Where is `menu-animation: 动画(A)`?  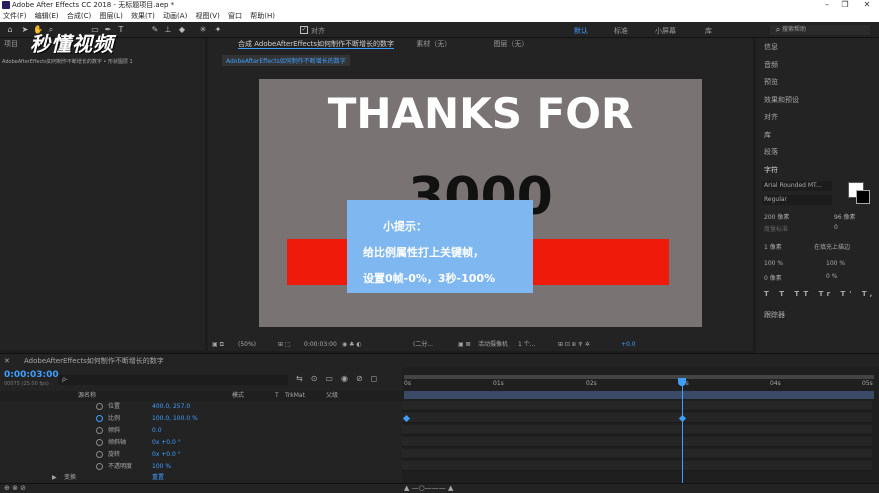 menu-animation: 动画(A) is located at coordinates (175, 16).